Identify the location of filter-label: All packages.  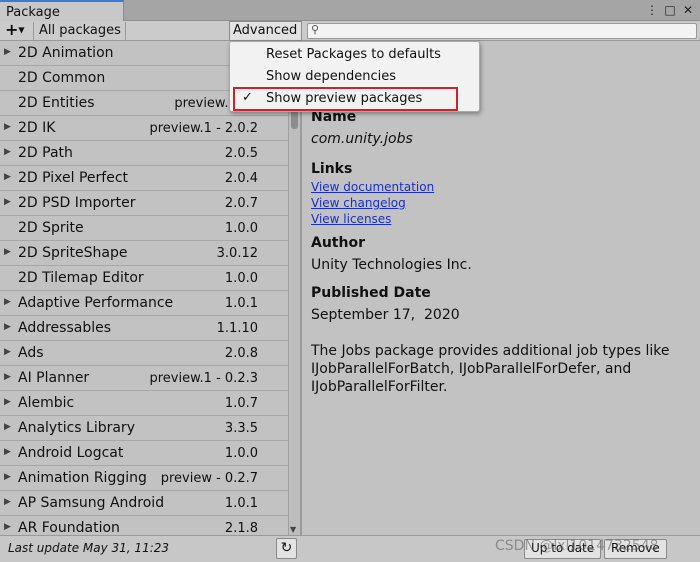
(80, 30).